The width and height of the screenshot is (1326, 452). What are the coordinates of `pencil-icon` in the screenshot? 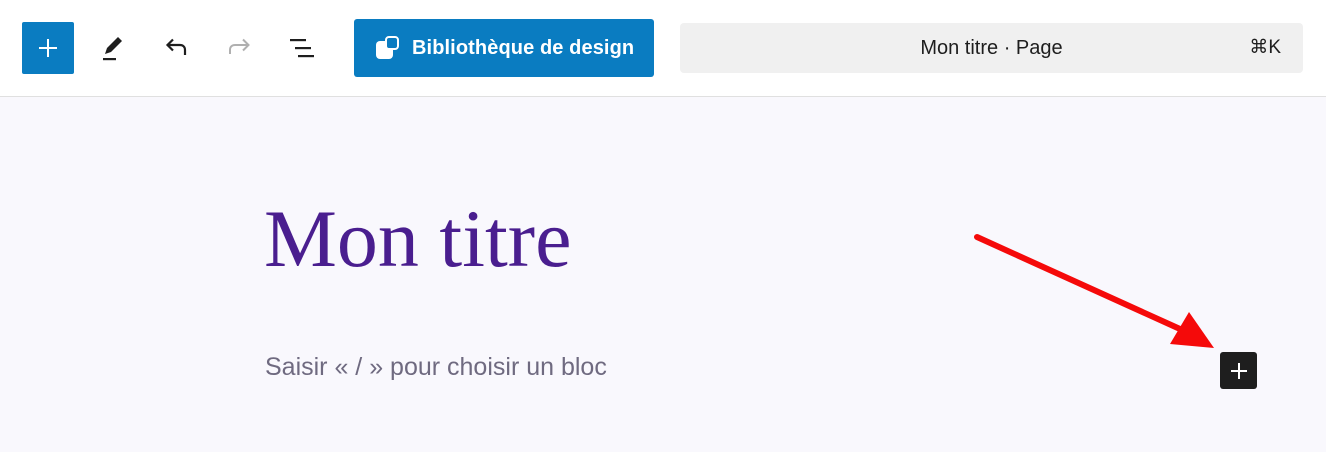 It's located at (112, 49).